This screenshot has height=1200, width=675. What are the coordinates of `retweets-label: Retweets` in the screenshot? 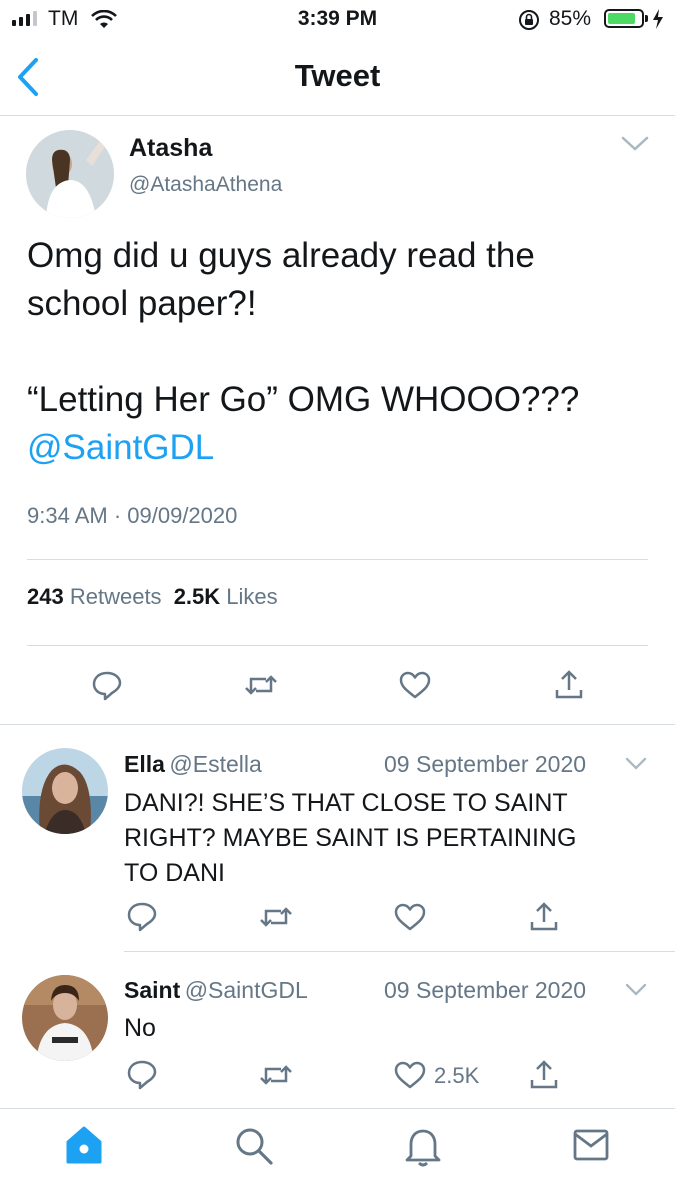 It's located at (116, 596).